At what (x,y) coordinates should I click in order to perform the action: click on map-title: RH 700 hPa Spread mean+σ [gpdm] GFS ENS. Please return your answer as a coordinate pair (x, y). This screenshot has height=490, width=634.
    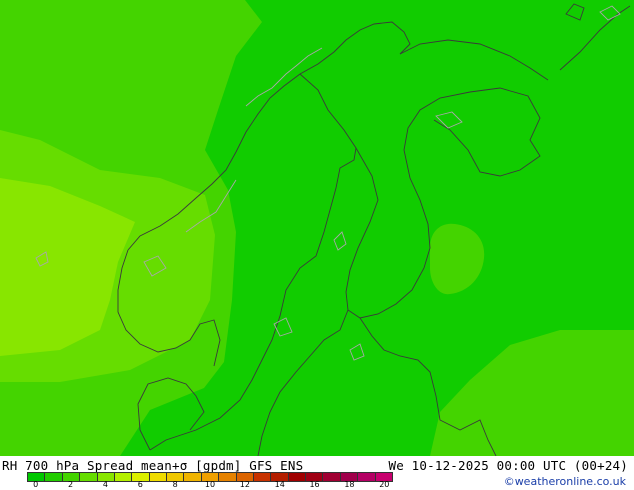
    Looking at the image, I should click on (153, 465).